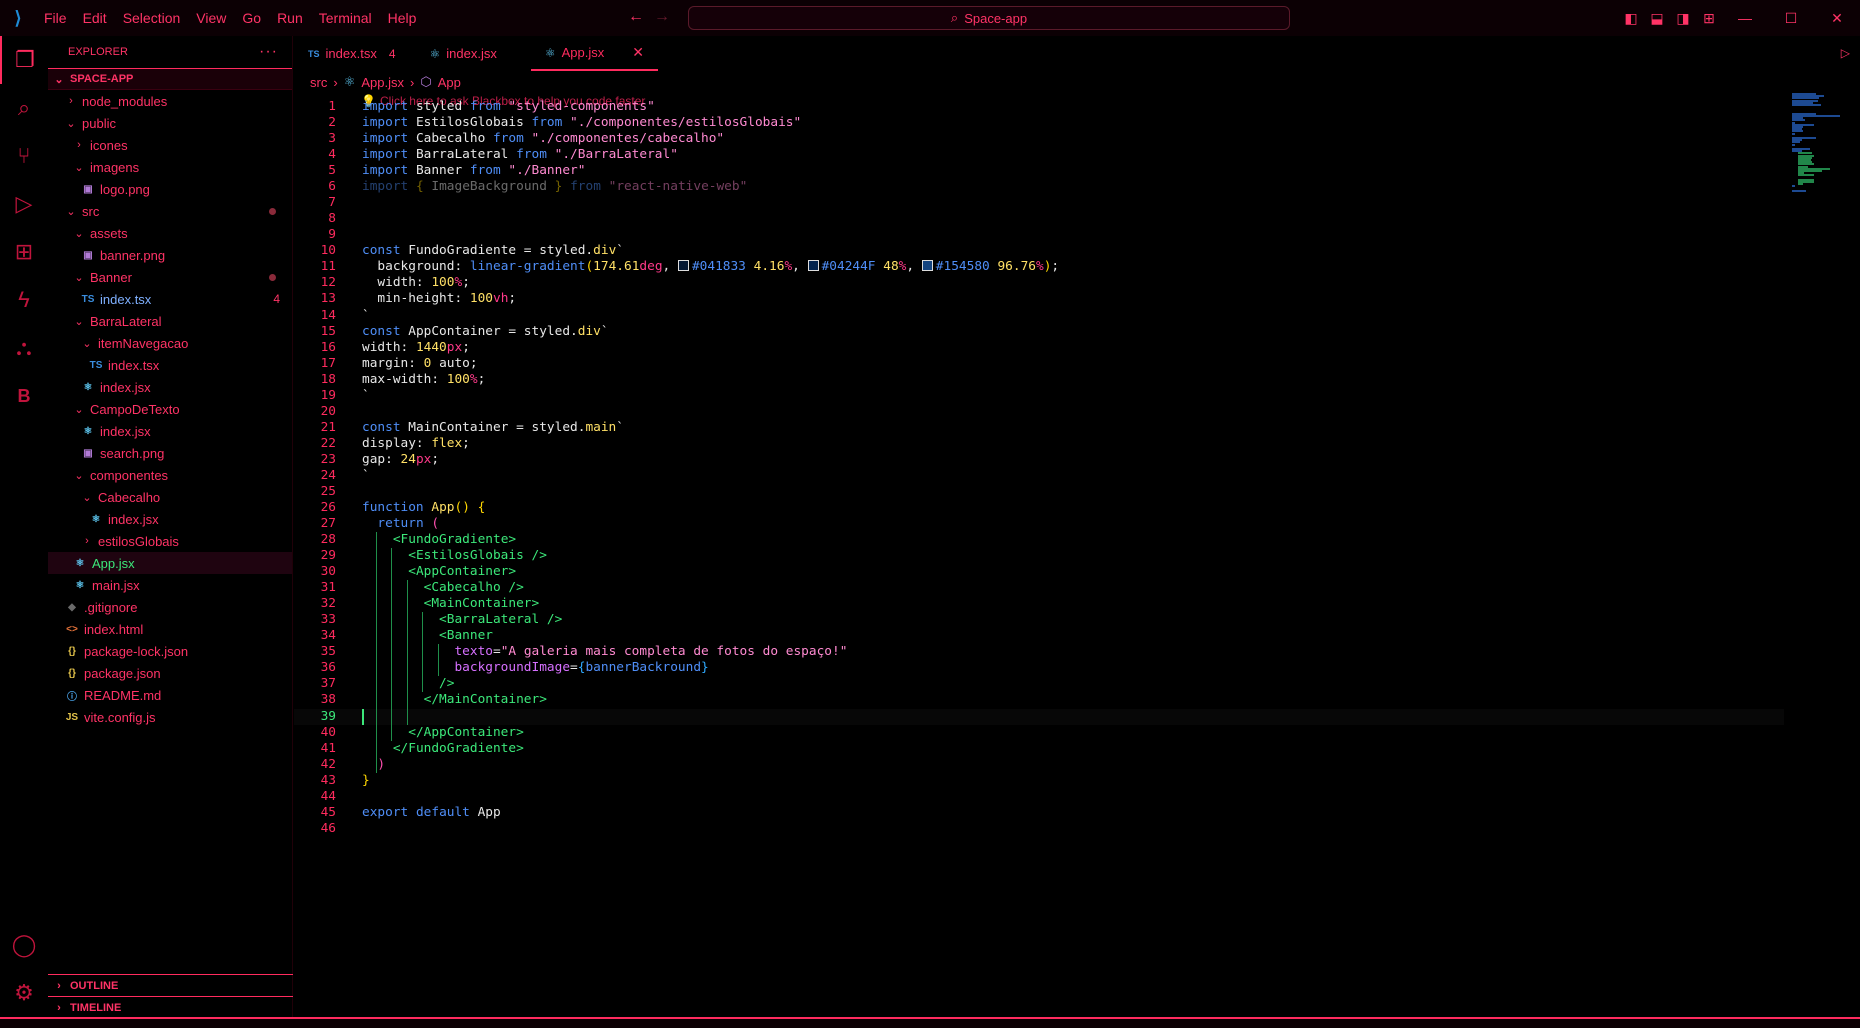 This screenshot has height=1028, width=1860. I want to click on code-line: 14 `, so click(1039, 316).